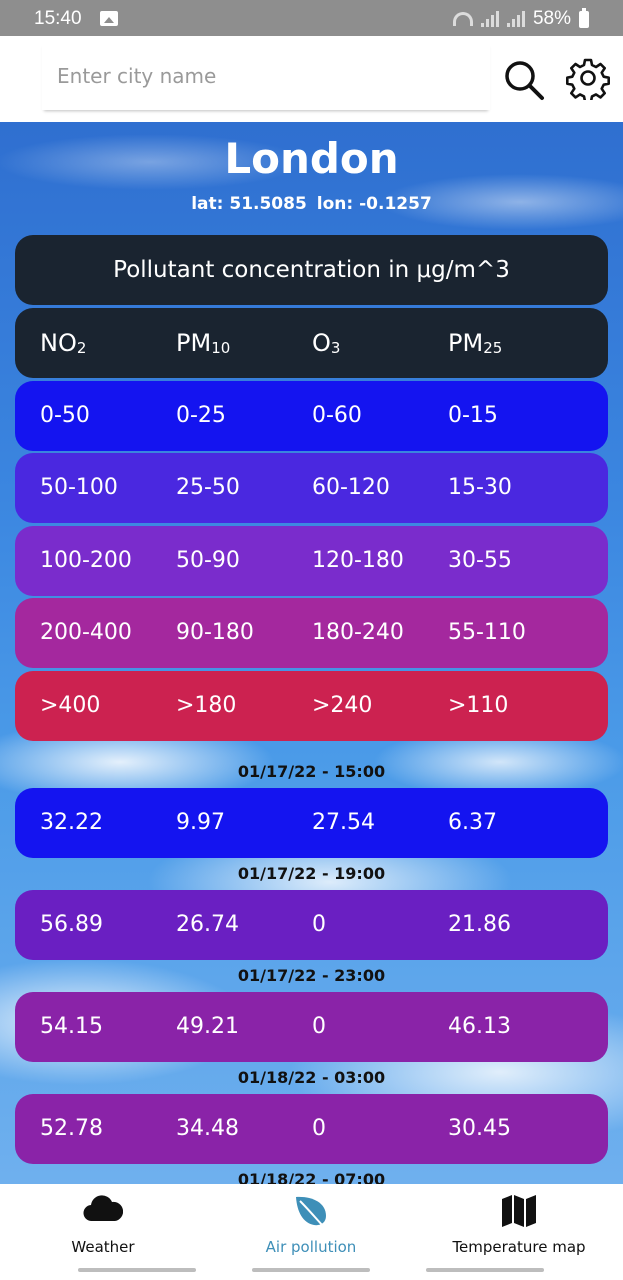 The height and width of the screenshot is (1280, 623). I want to click on pollutant-header-row: NO2 PM10 O3 PM25, so click(311, 343).